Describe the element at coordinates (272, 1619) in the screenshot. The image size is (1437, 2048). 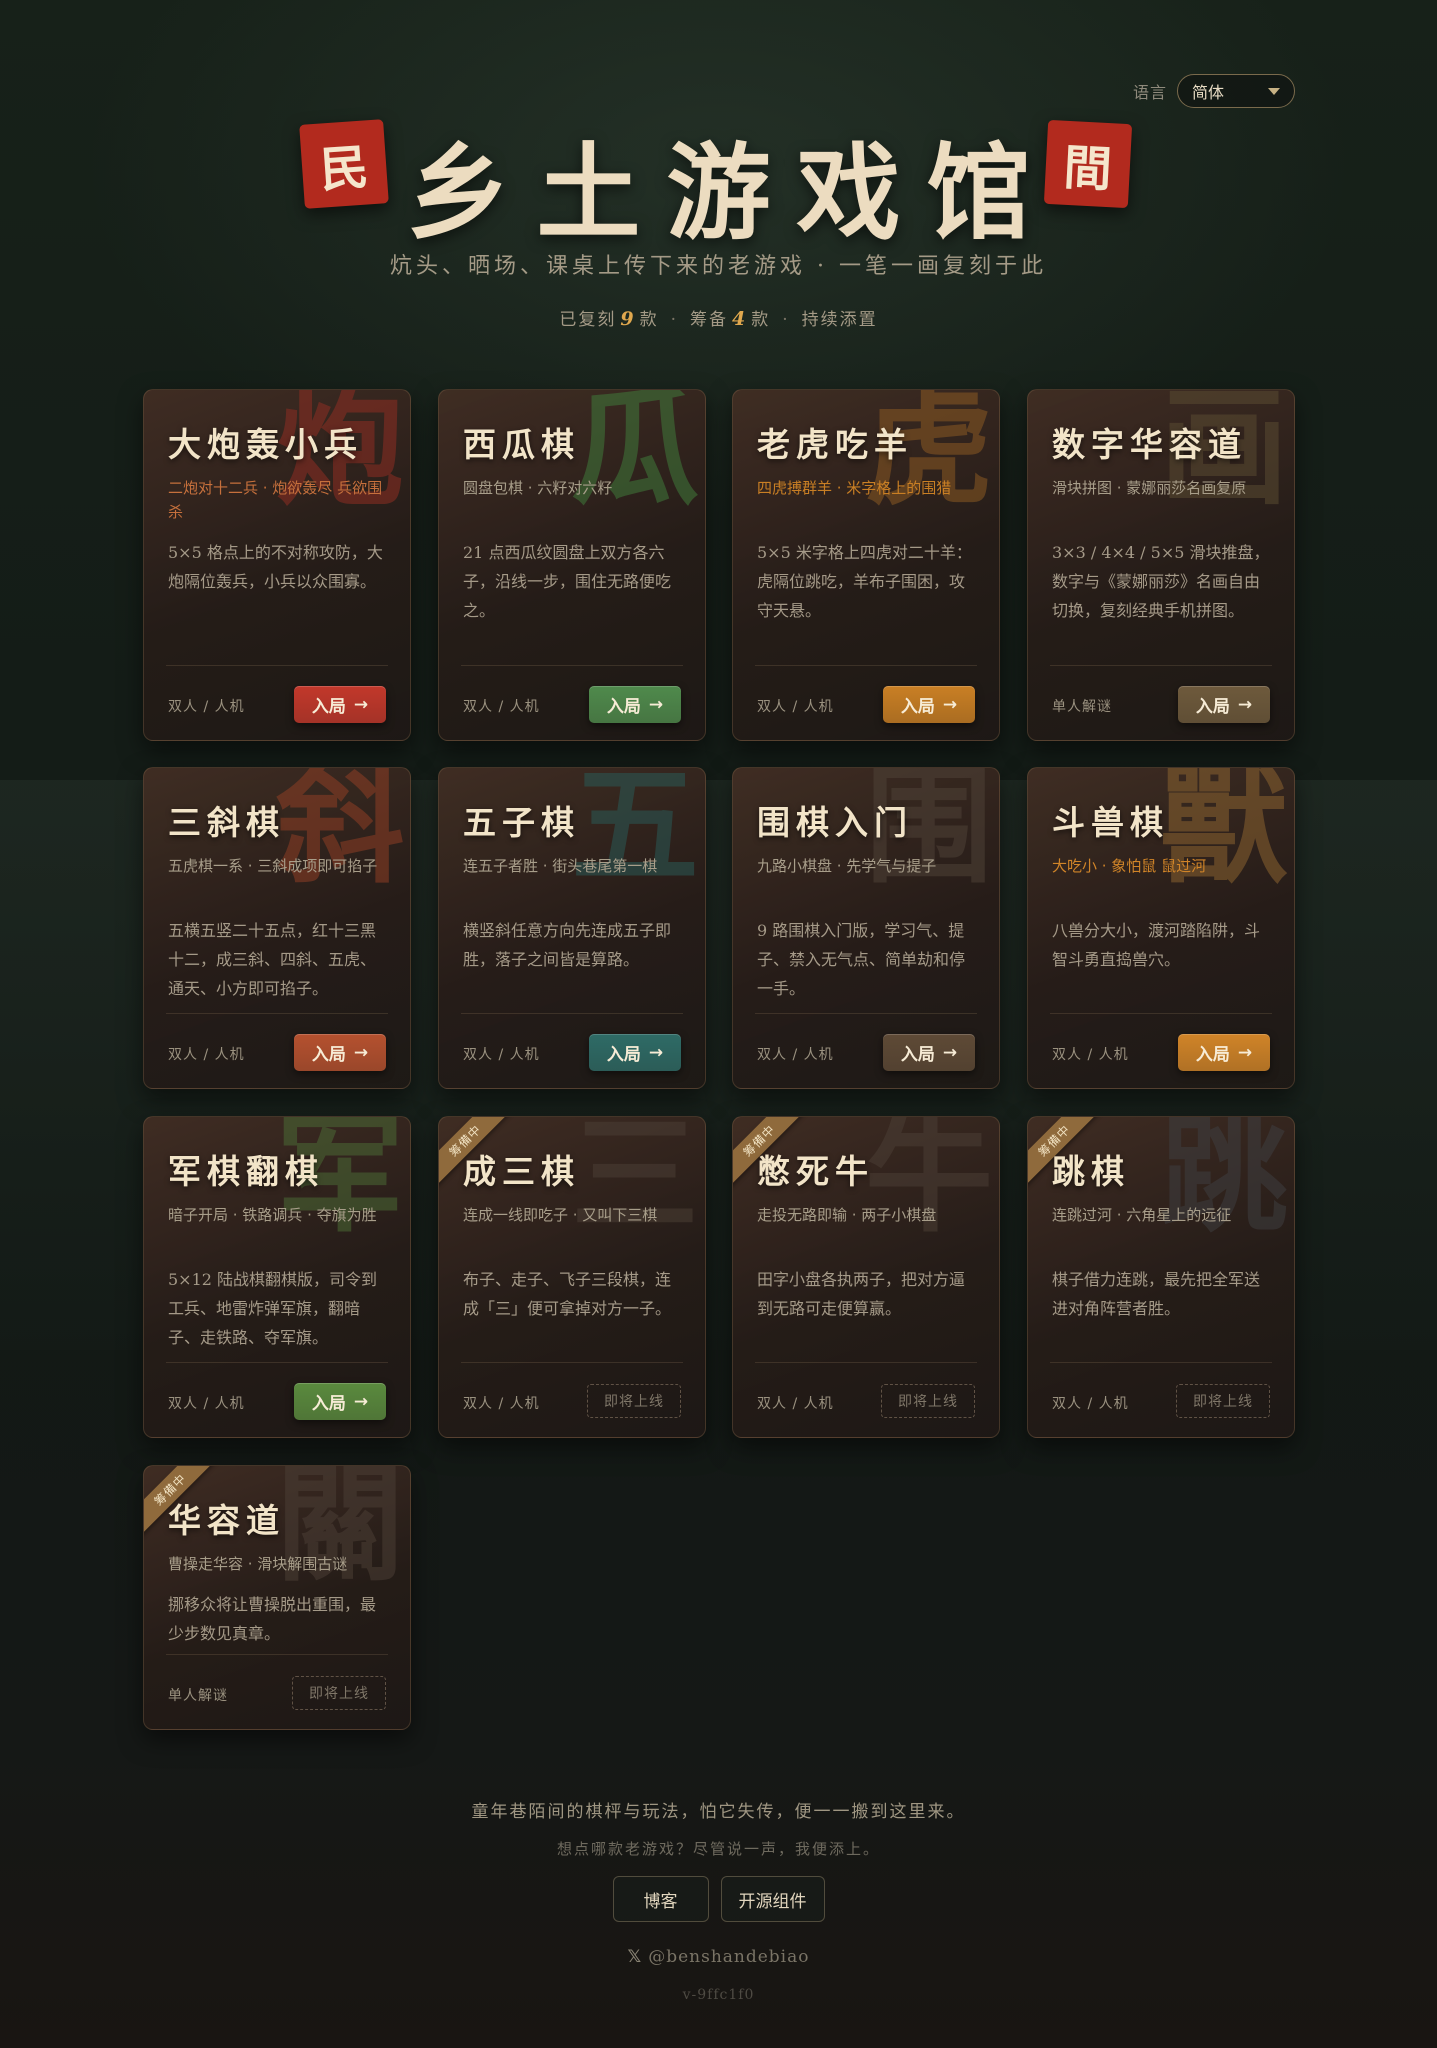
I see `card-description: 挪移众将让曹操脱出重围，最少步数见真章。` at that location.